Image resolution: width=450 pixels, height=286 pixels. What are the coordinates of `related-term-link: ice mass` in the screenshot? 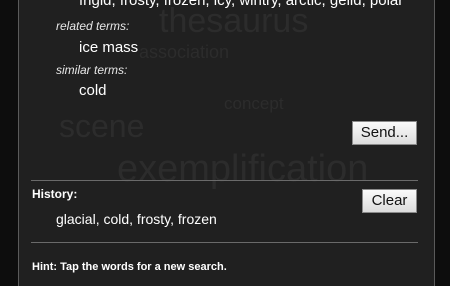 It's located at (108, 47).